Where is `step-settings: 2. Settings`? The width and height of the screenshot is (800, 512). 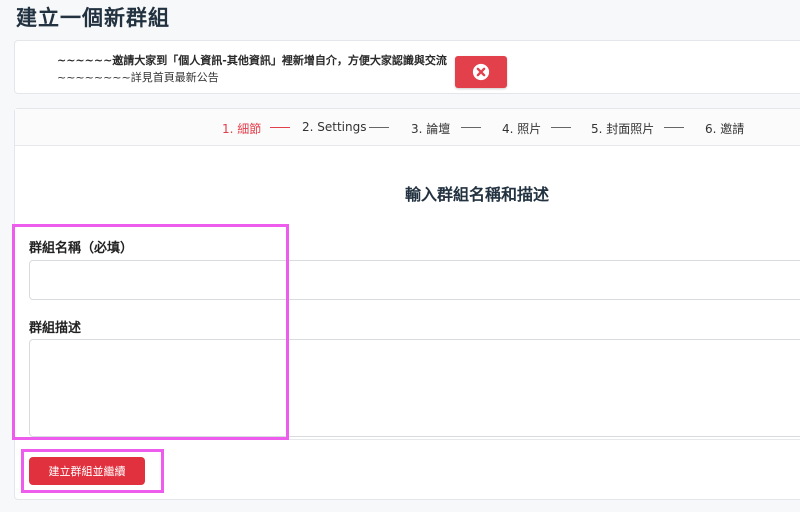 step-settings: 2. Settings is located at coordinates (334, 127).